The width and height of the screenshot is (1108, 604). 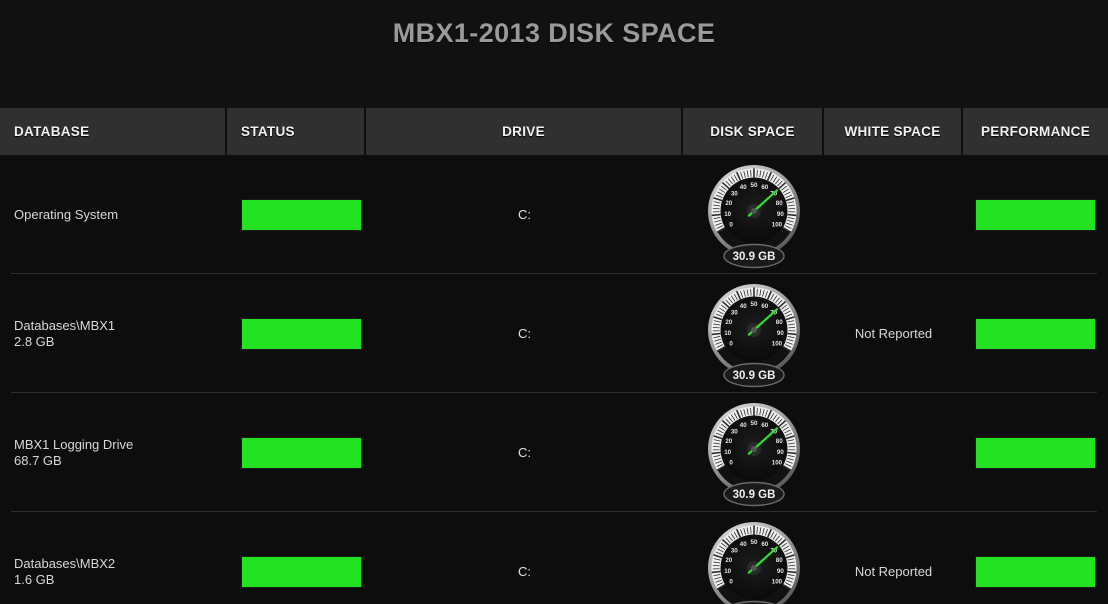 I want to click on column-header-database: DATABASE, so click(x=113, y=131).